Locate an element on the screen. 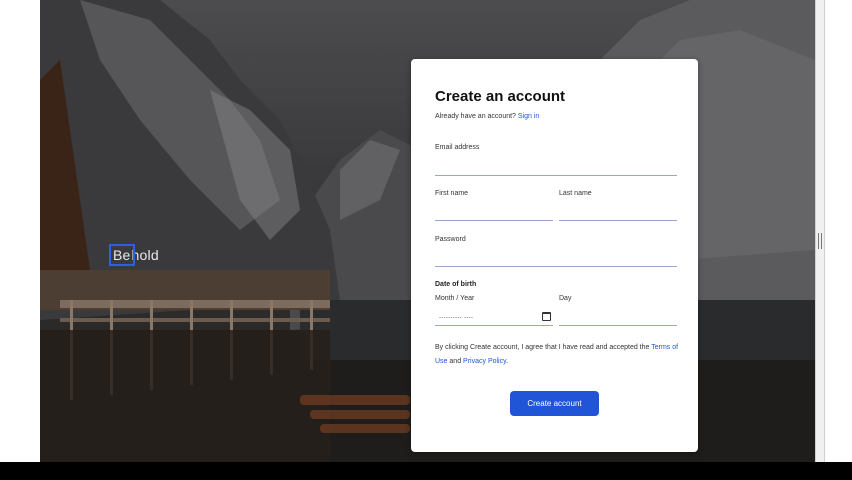  signin-prompt-text: Already have an account? is located at coordinates (475, 116).